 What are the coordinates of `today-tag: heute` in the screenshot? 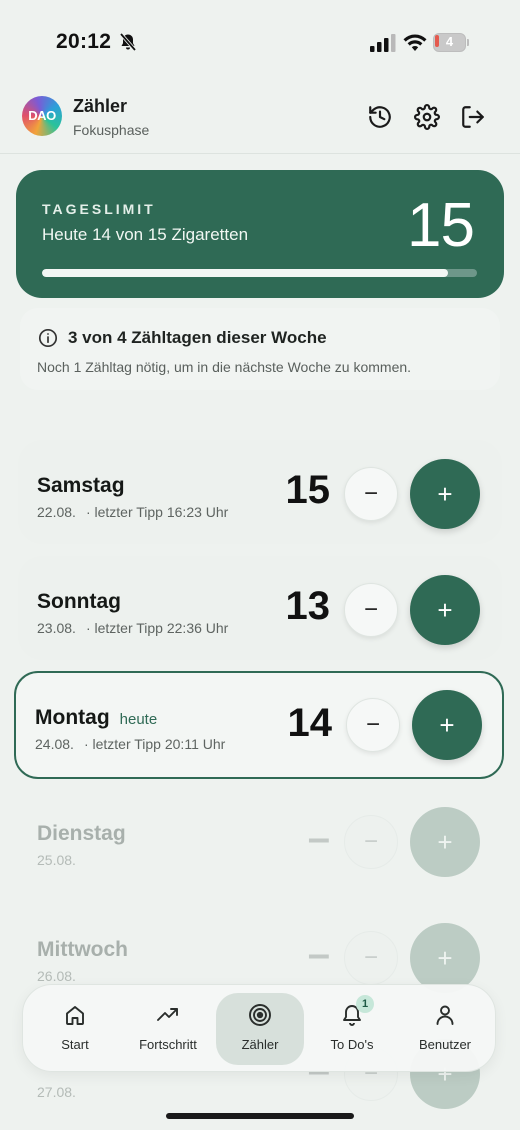 It's located at (138, 719).